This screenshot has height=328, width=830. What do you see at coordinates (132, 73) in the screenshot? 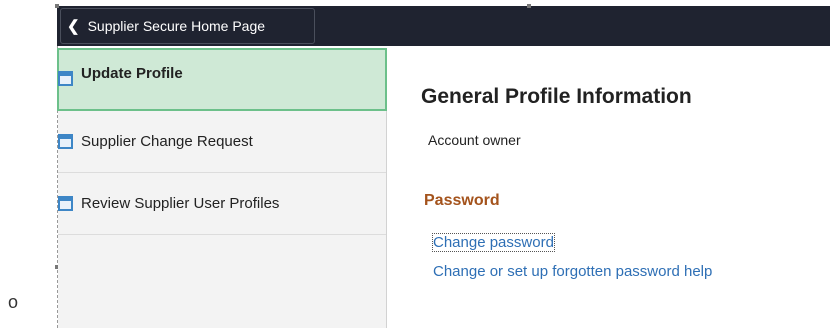
I see `sidebar-item-label: Update Profile` at bounding box center [132, 73].